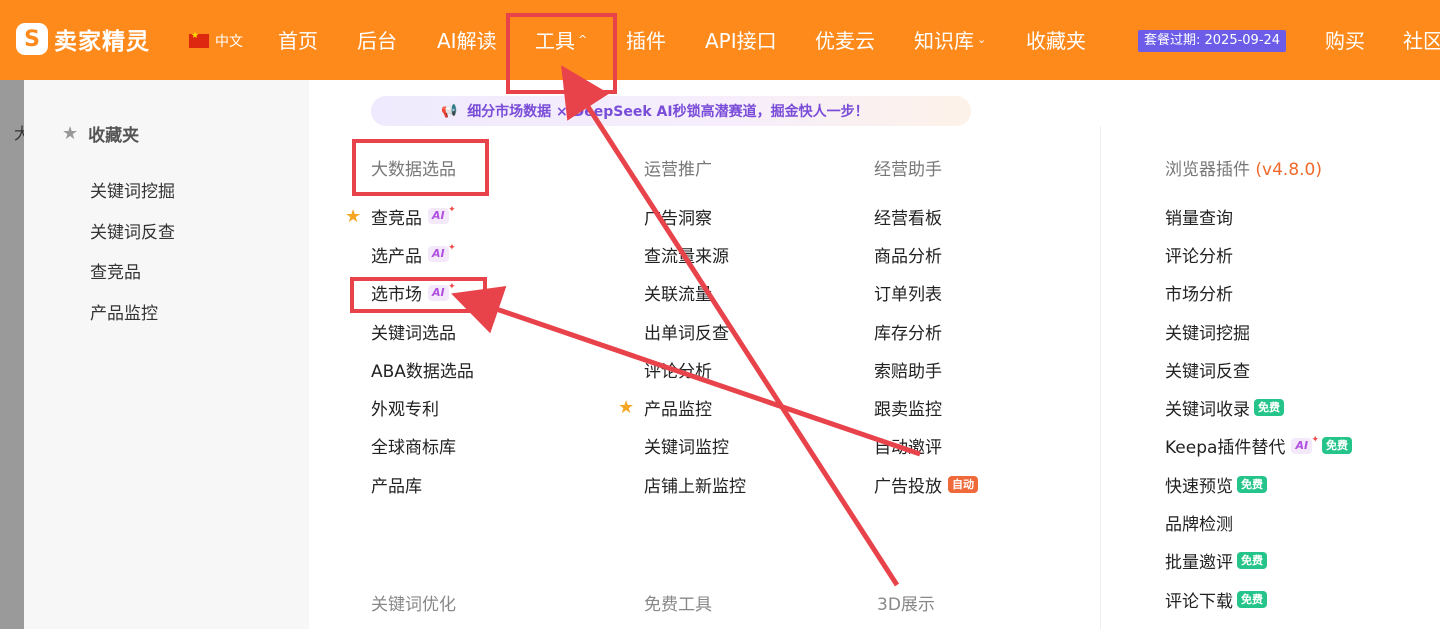 The height and width of the screenshot is (629, 1440). What do you see at coordinates (1212, 41) in the screenshot?
I see `plan-expiry-badge: 套餐过期: 2025-09-24` at bounding box center [1212, 41].